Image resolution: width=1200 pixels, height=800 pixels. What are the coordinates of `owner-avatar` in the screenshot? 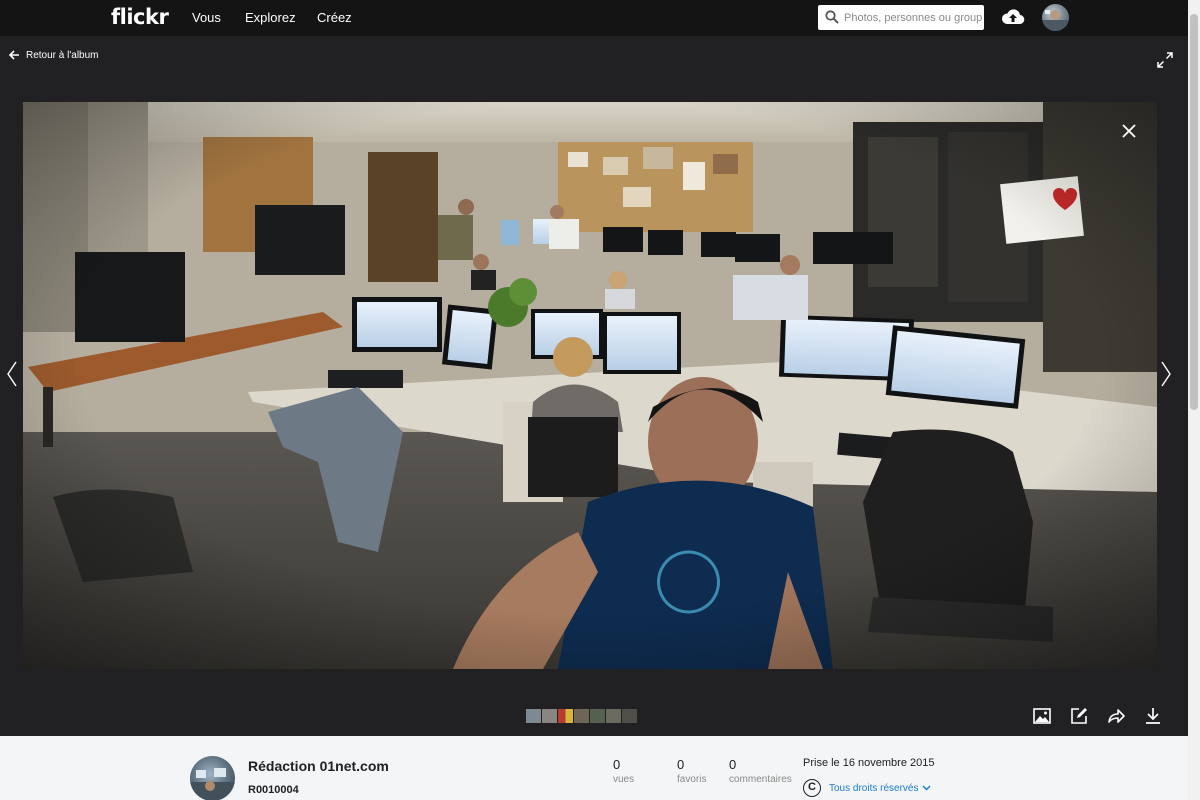 It's located at (212, 778).